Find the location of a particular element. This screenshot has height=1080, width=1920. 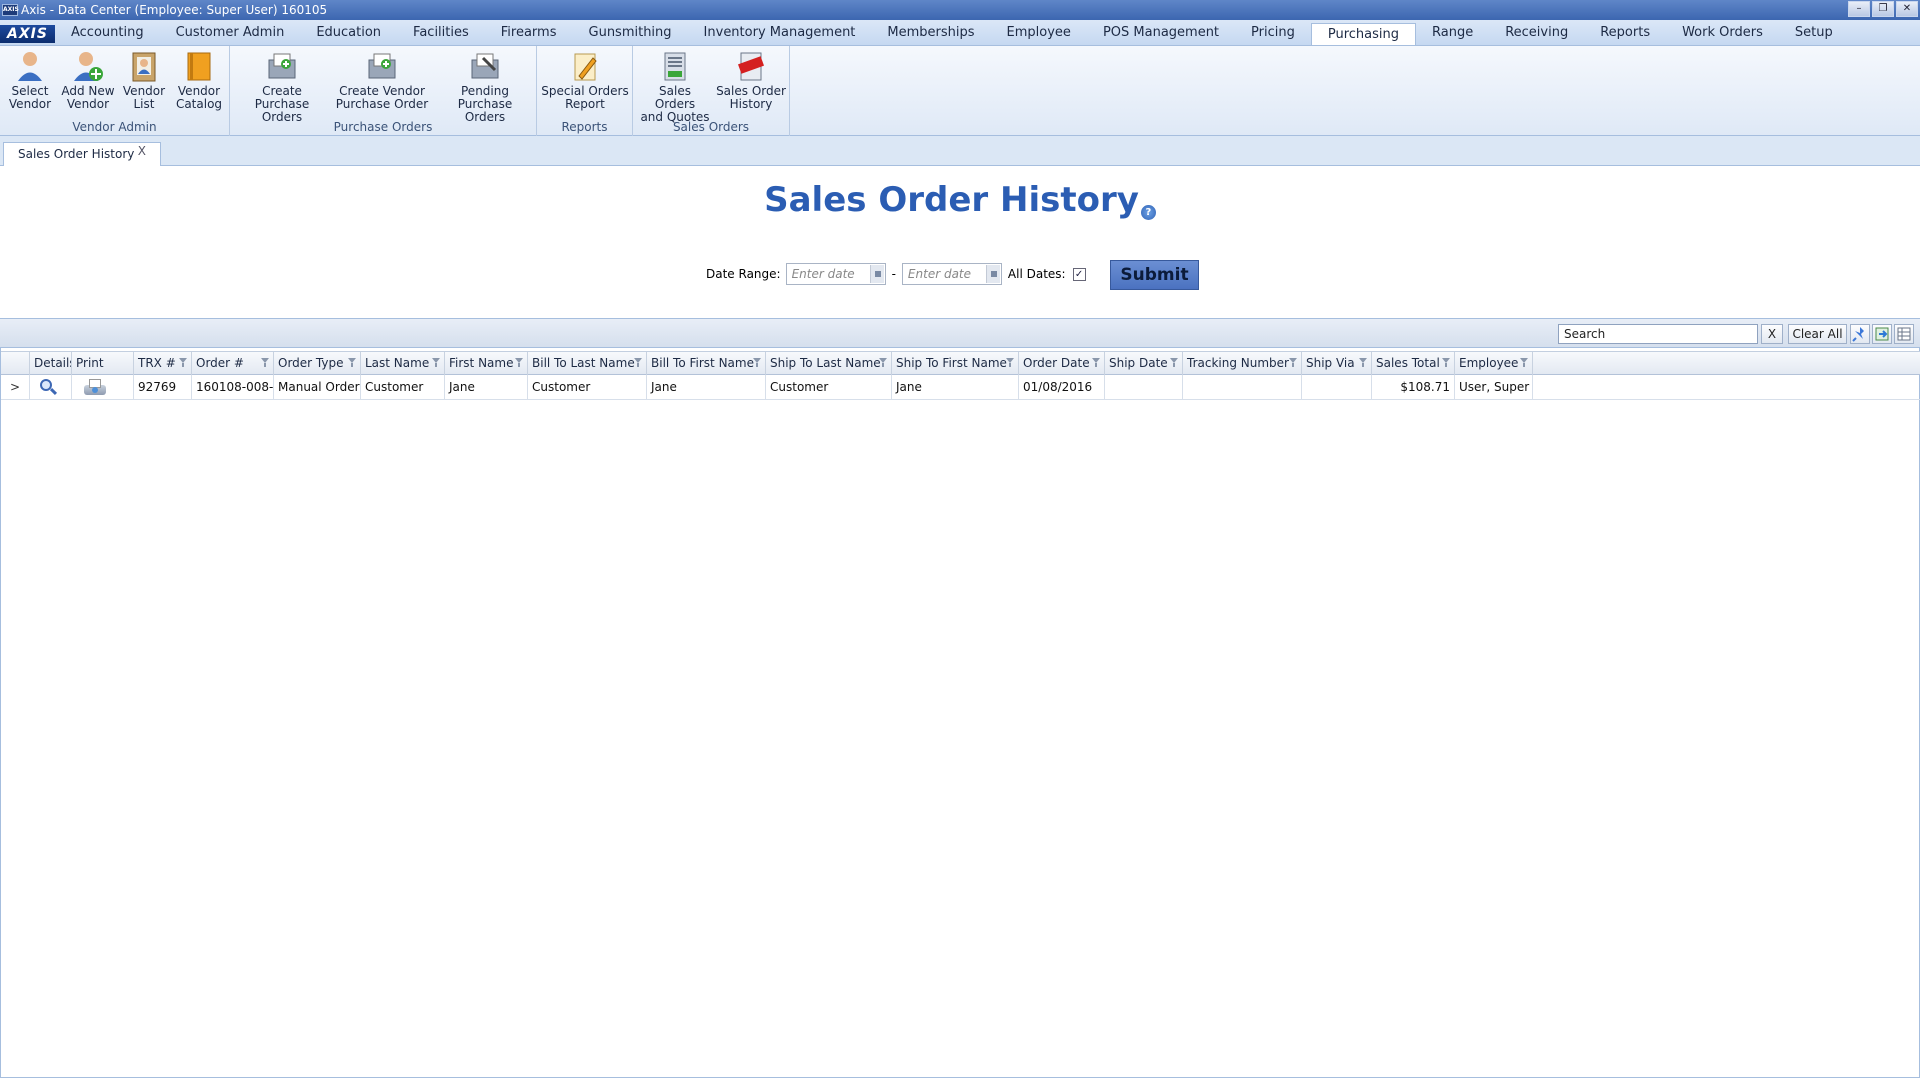

export-icon is located at coordinates (1882, 334).